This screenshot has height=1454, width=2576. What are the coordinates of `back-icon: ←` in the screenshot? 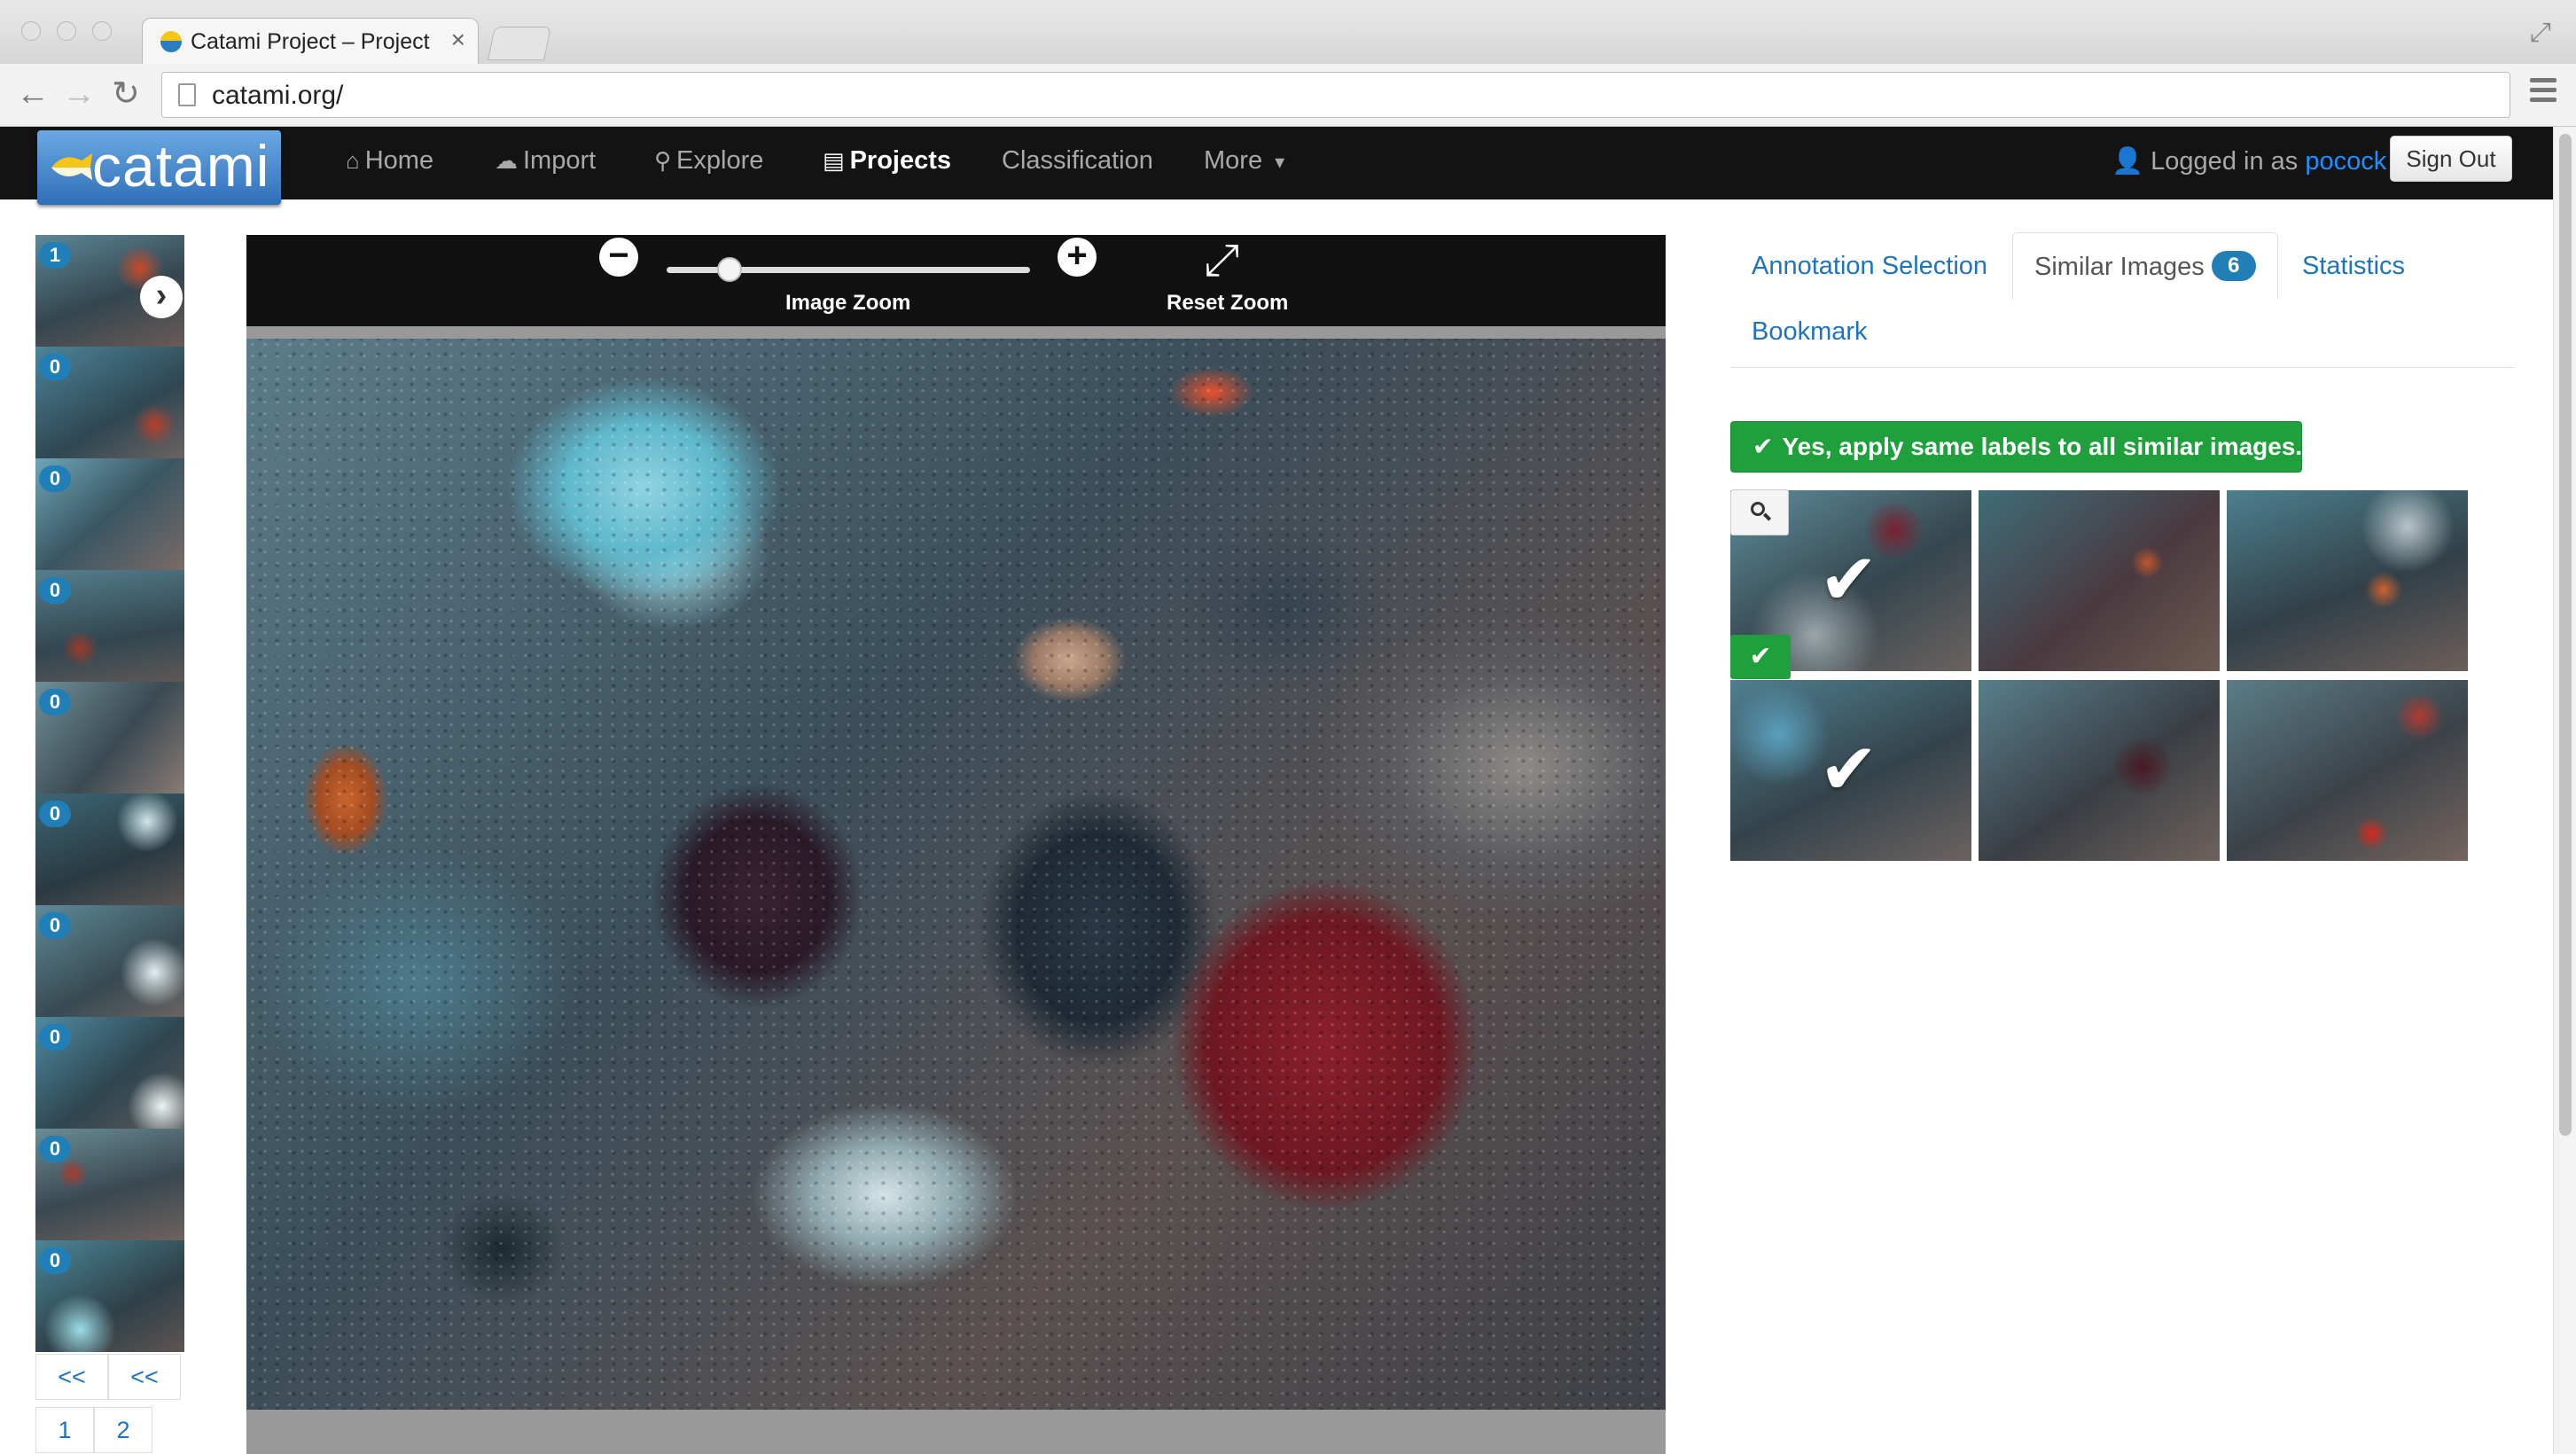 It's located at (33, 94).